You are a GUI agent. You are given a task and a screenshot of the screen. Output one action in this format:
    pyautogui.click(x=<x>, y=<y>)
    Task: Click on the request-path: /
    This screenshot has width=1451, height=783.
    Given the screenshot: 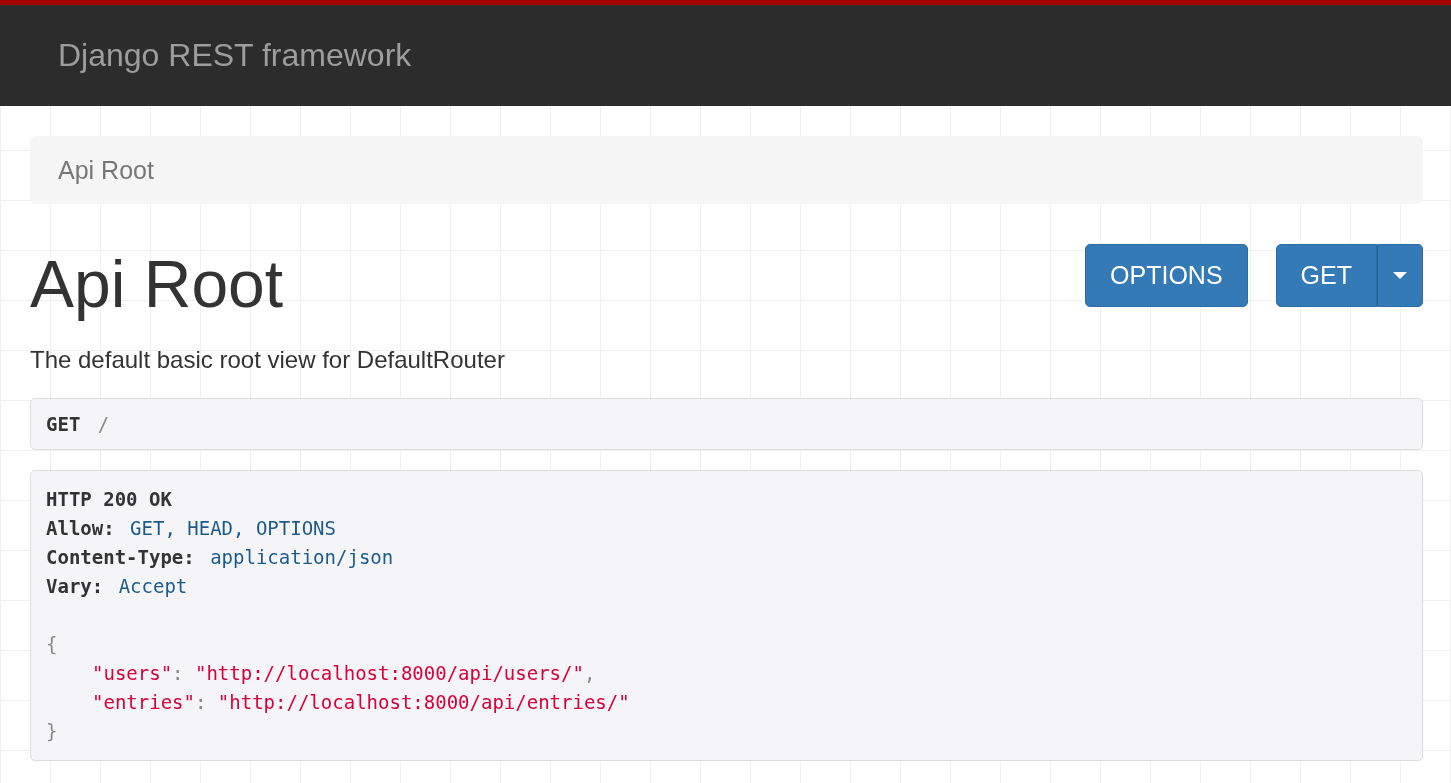 What is the action you would take?
    pyautogui.click(x=103, y=424)
    